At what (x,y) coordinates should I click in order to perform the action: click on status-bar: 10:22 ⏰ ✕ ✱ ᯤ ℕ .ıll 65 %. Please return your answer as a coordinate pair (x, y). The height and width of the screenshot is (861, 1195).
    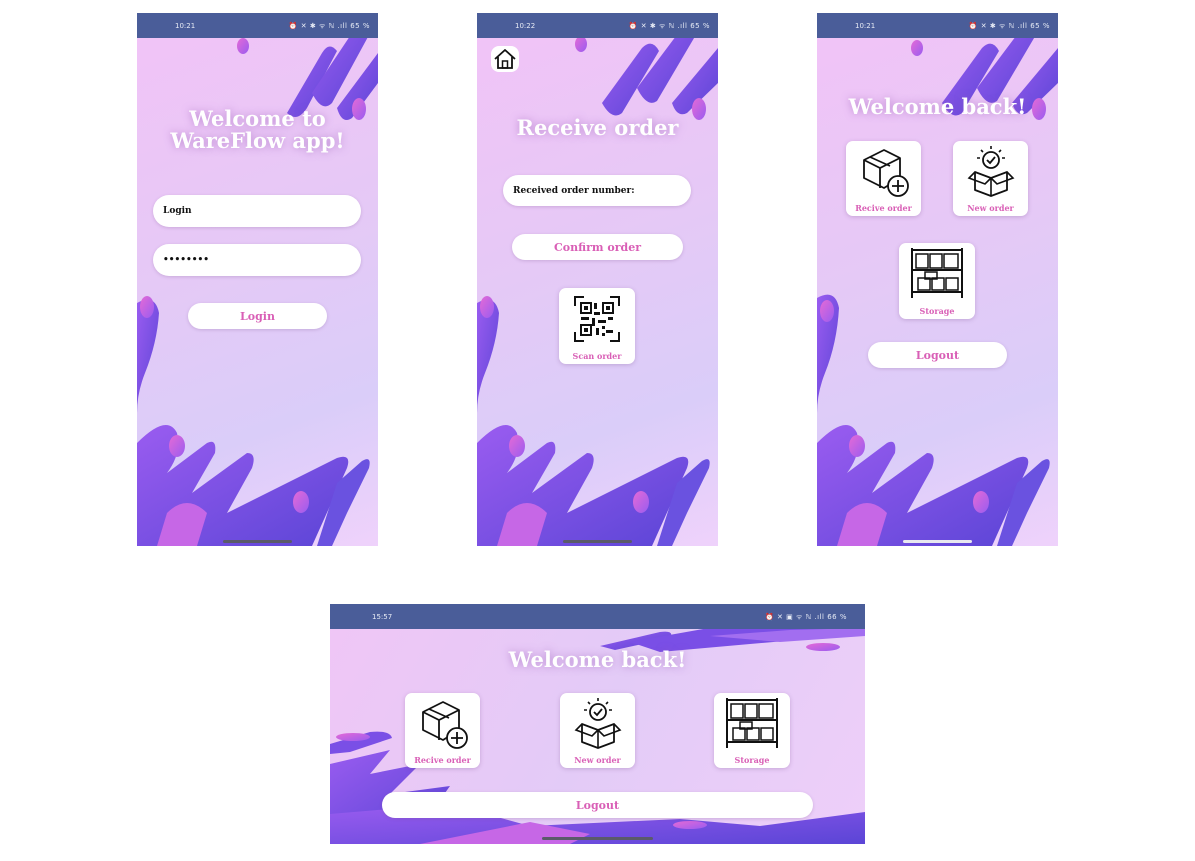
    Looking at the image, I should click on (597, 25).